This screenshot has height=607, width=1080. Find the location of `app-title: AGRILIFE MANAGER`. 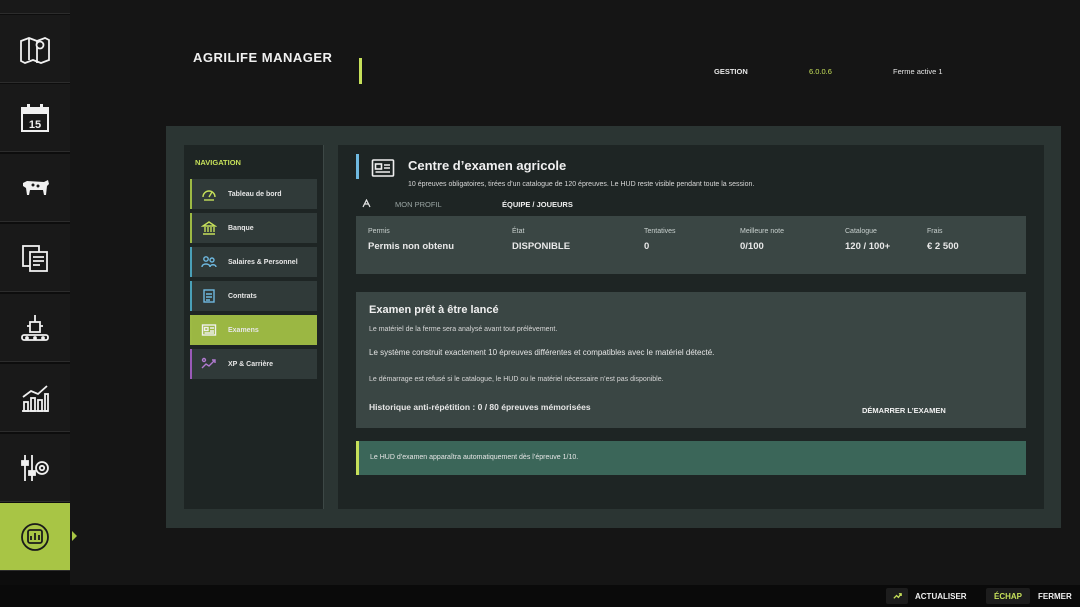

app-title: AGRILIFE MANAGER is located at coordinates (263, 57).